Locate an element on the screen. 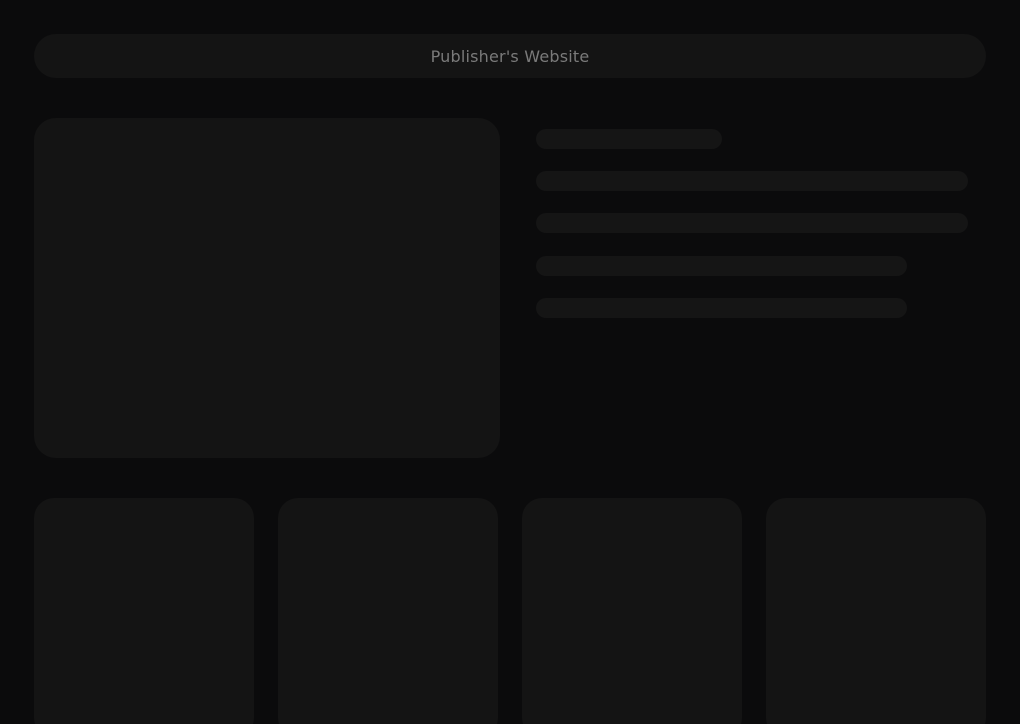 This screenshot has height=724, width=1020. site-header: Publisher's Website is located at coordinates (510, 56).